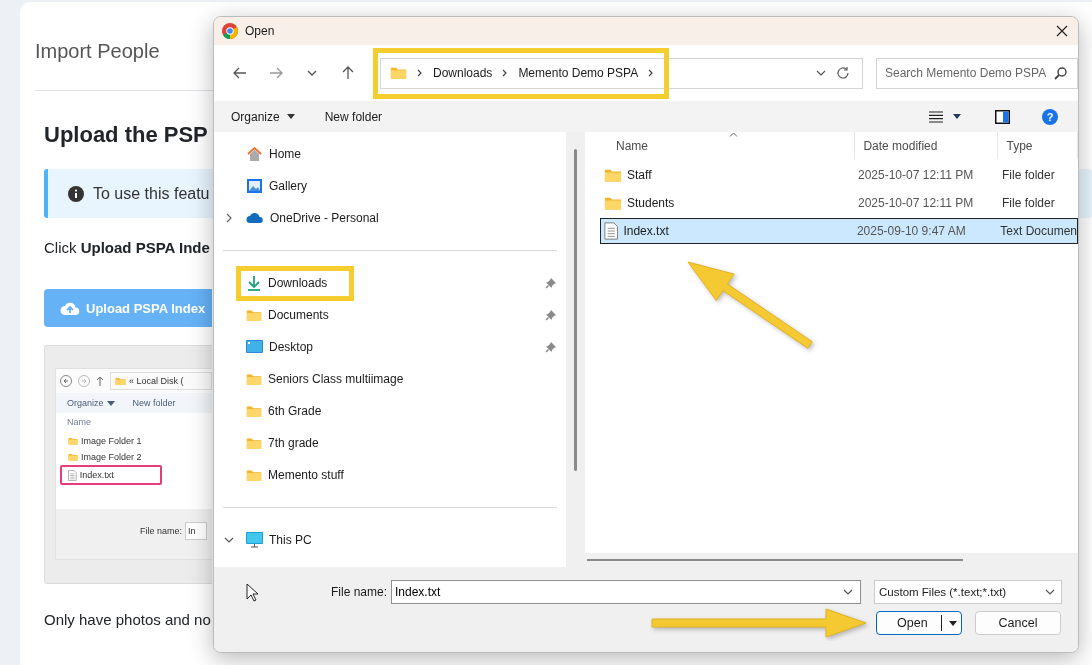 The width and height of the screenshot is (1092, 665). What do you see at coordinates (463, 73) in the screenshot?
I see `breadcrumb-item: Downloads` at bounding box center [463, 73].